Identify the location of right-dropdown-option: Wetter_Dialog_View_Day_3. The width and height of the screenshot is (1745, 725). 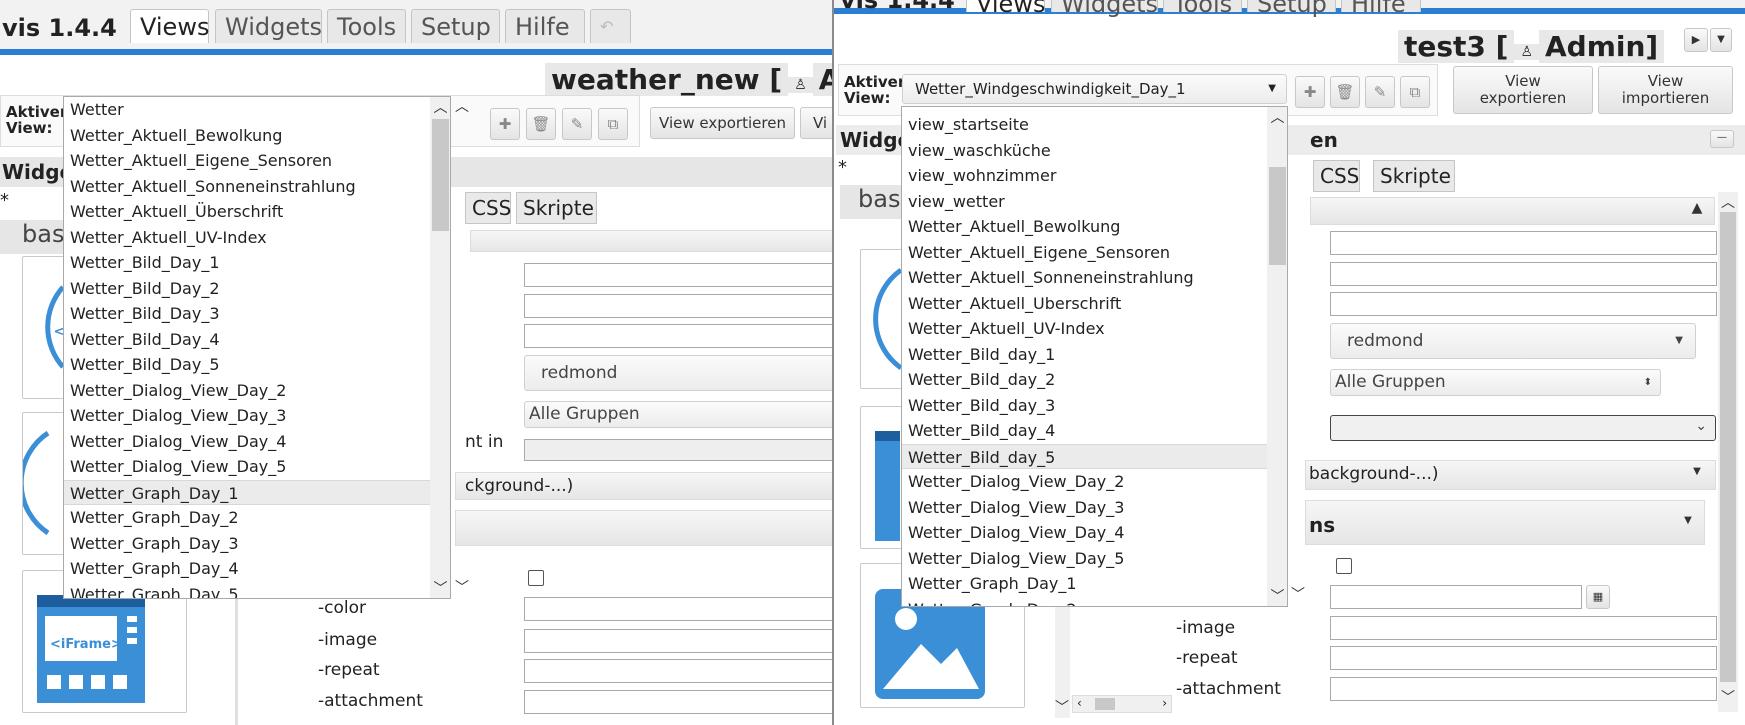
(1085, 508).